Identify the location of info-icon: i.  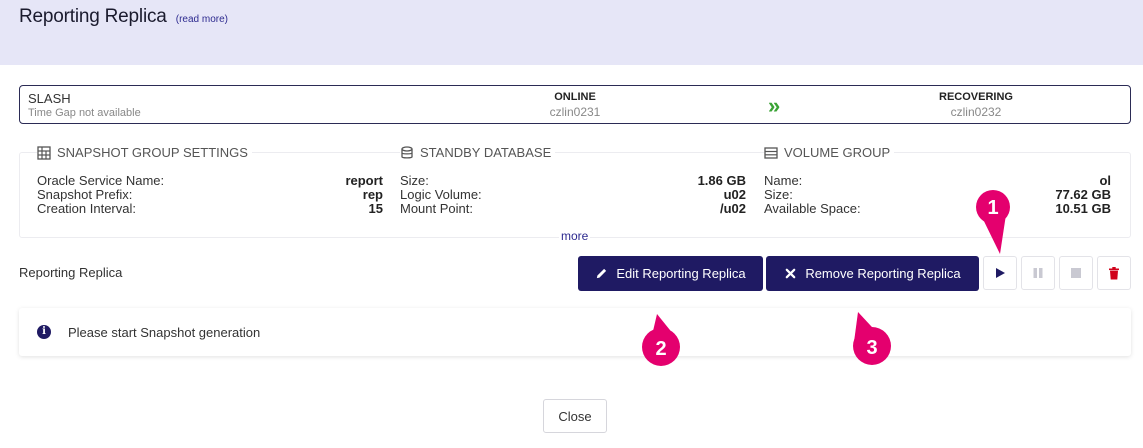
(44, 332).